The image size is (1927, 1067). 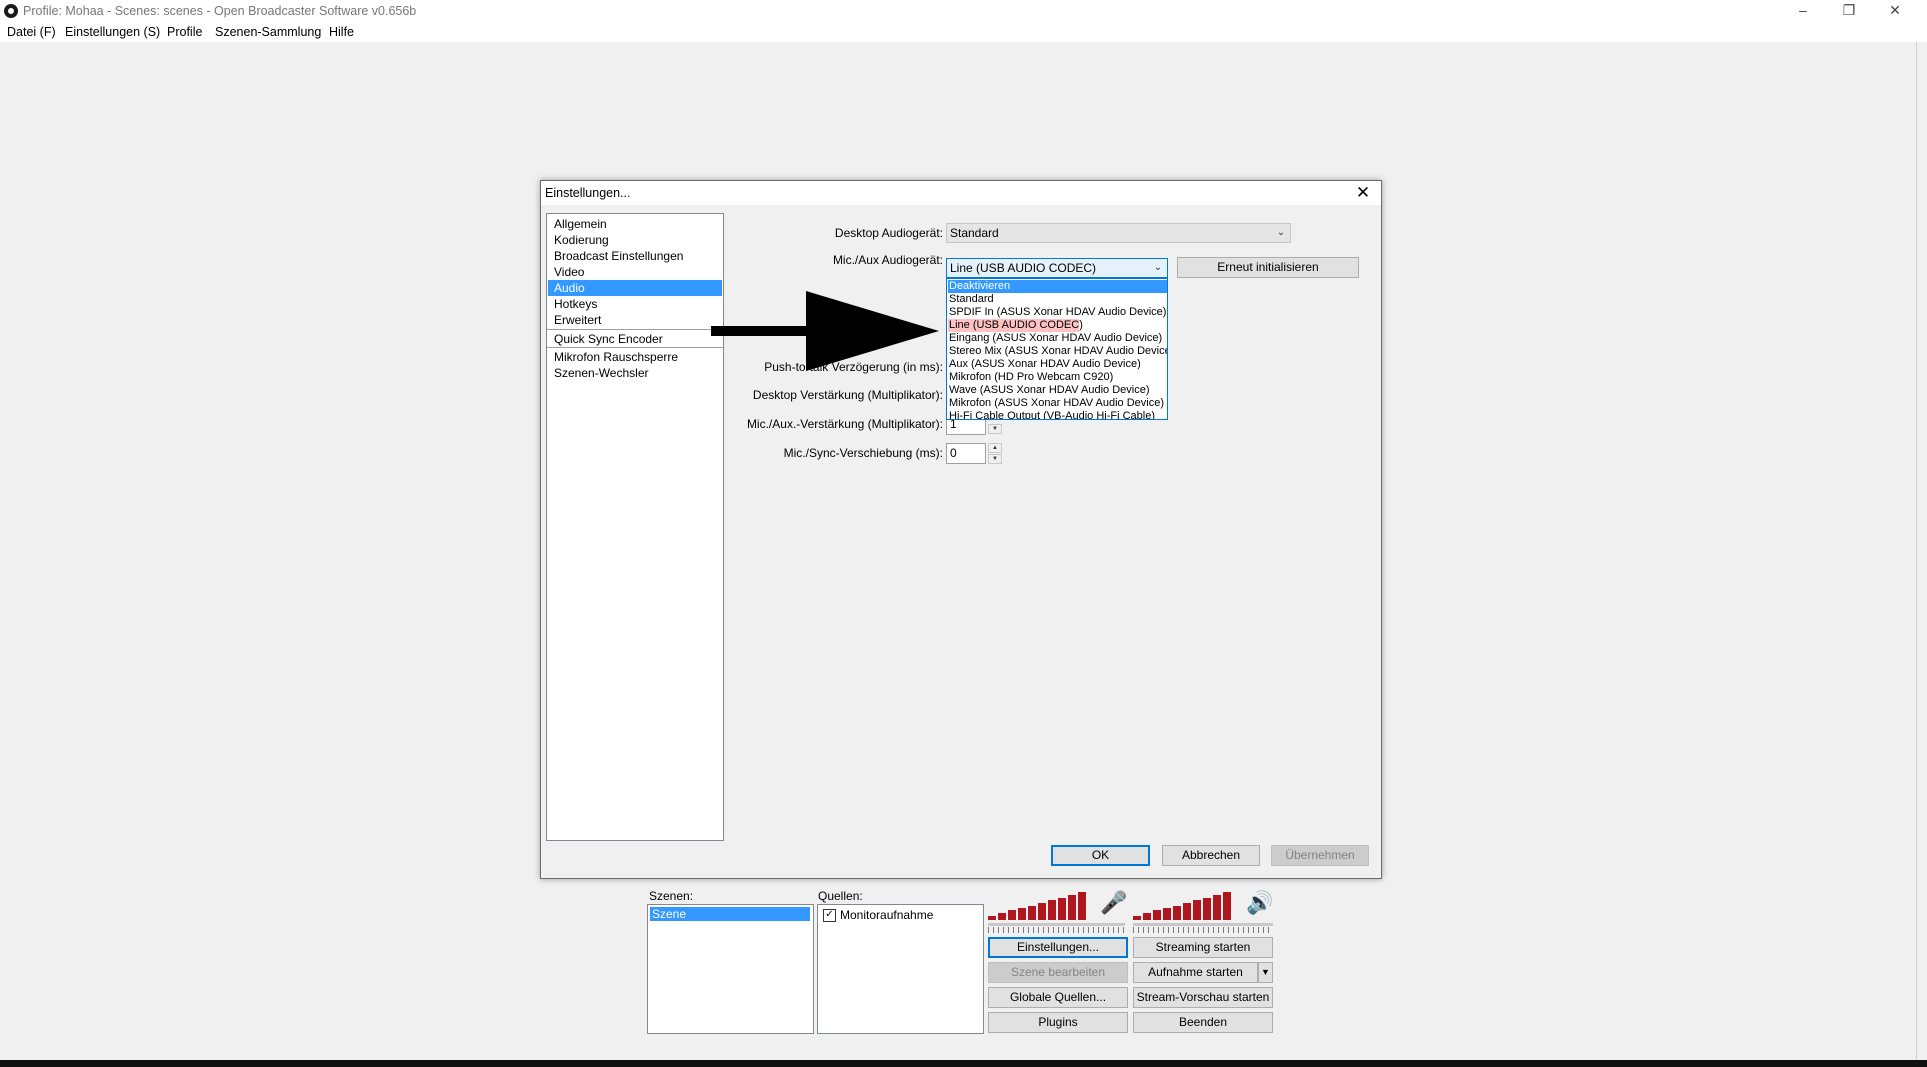 I want to click on scenes-list: Szene, so click(x=730, y=969).